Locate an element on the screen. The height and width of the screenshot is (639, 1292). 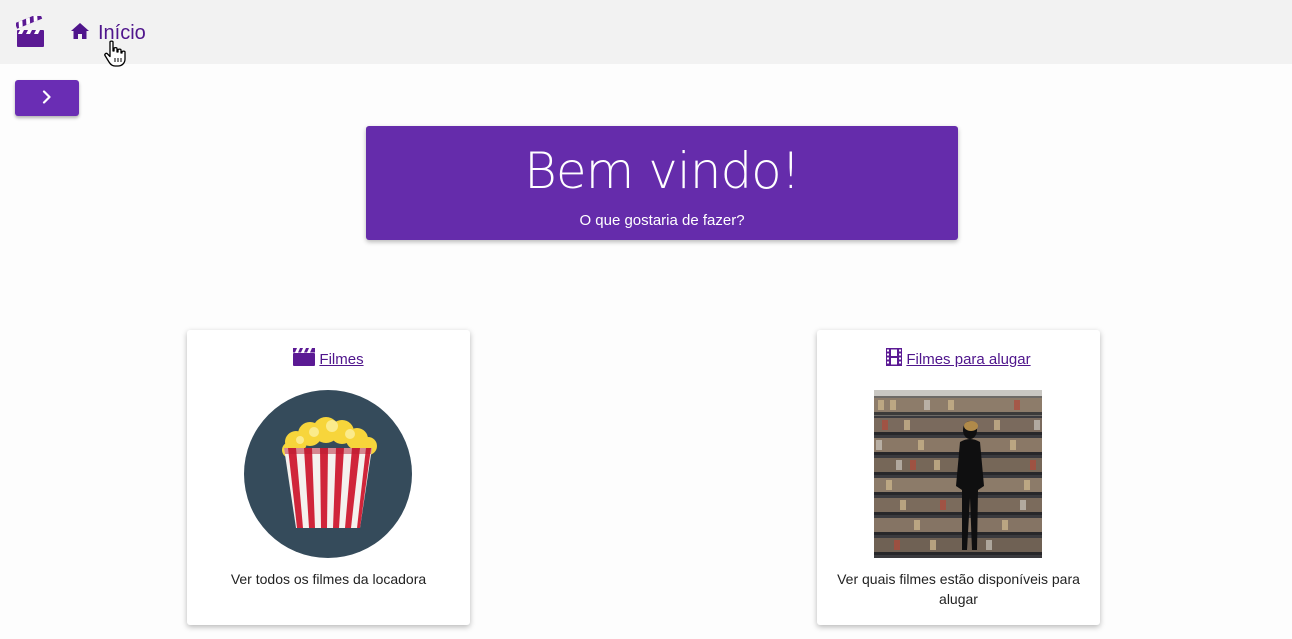
nav-home-link: Início is located at coordinates (108, 33).